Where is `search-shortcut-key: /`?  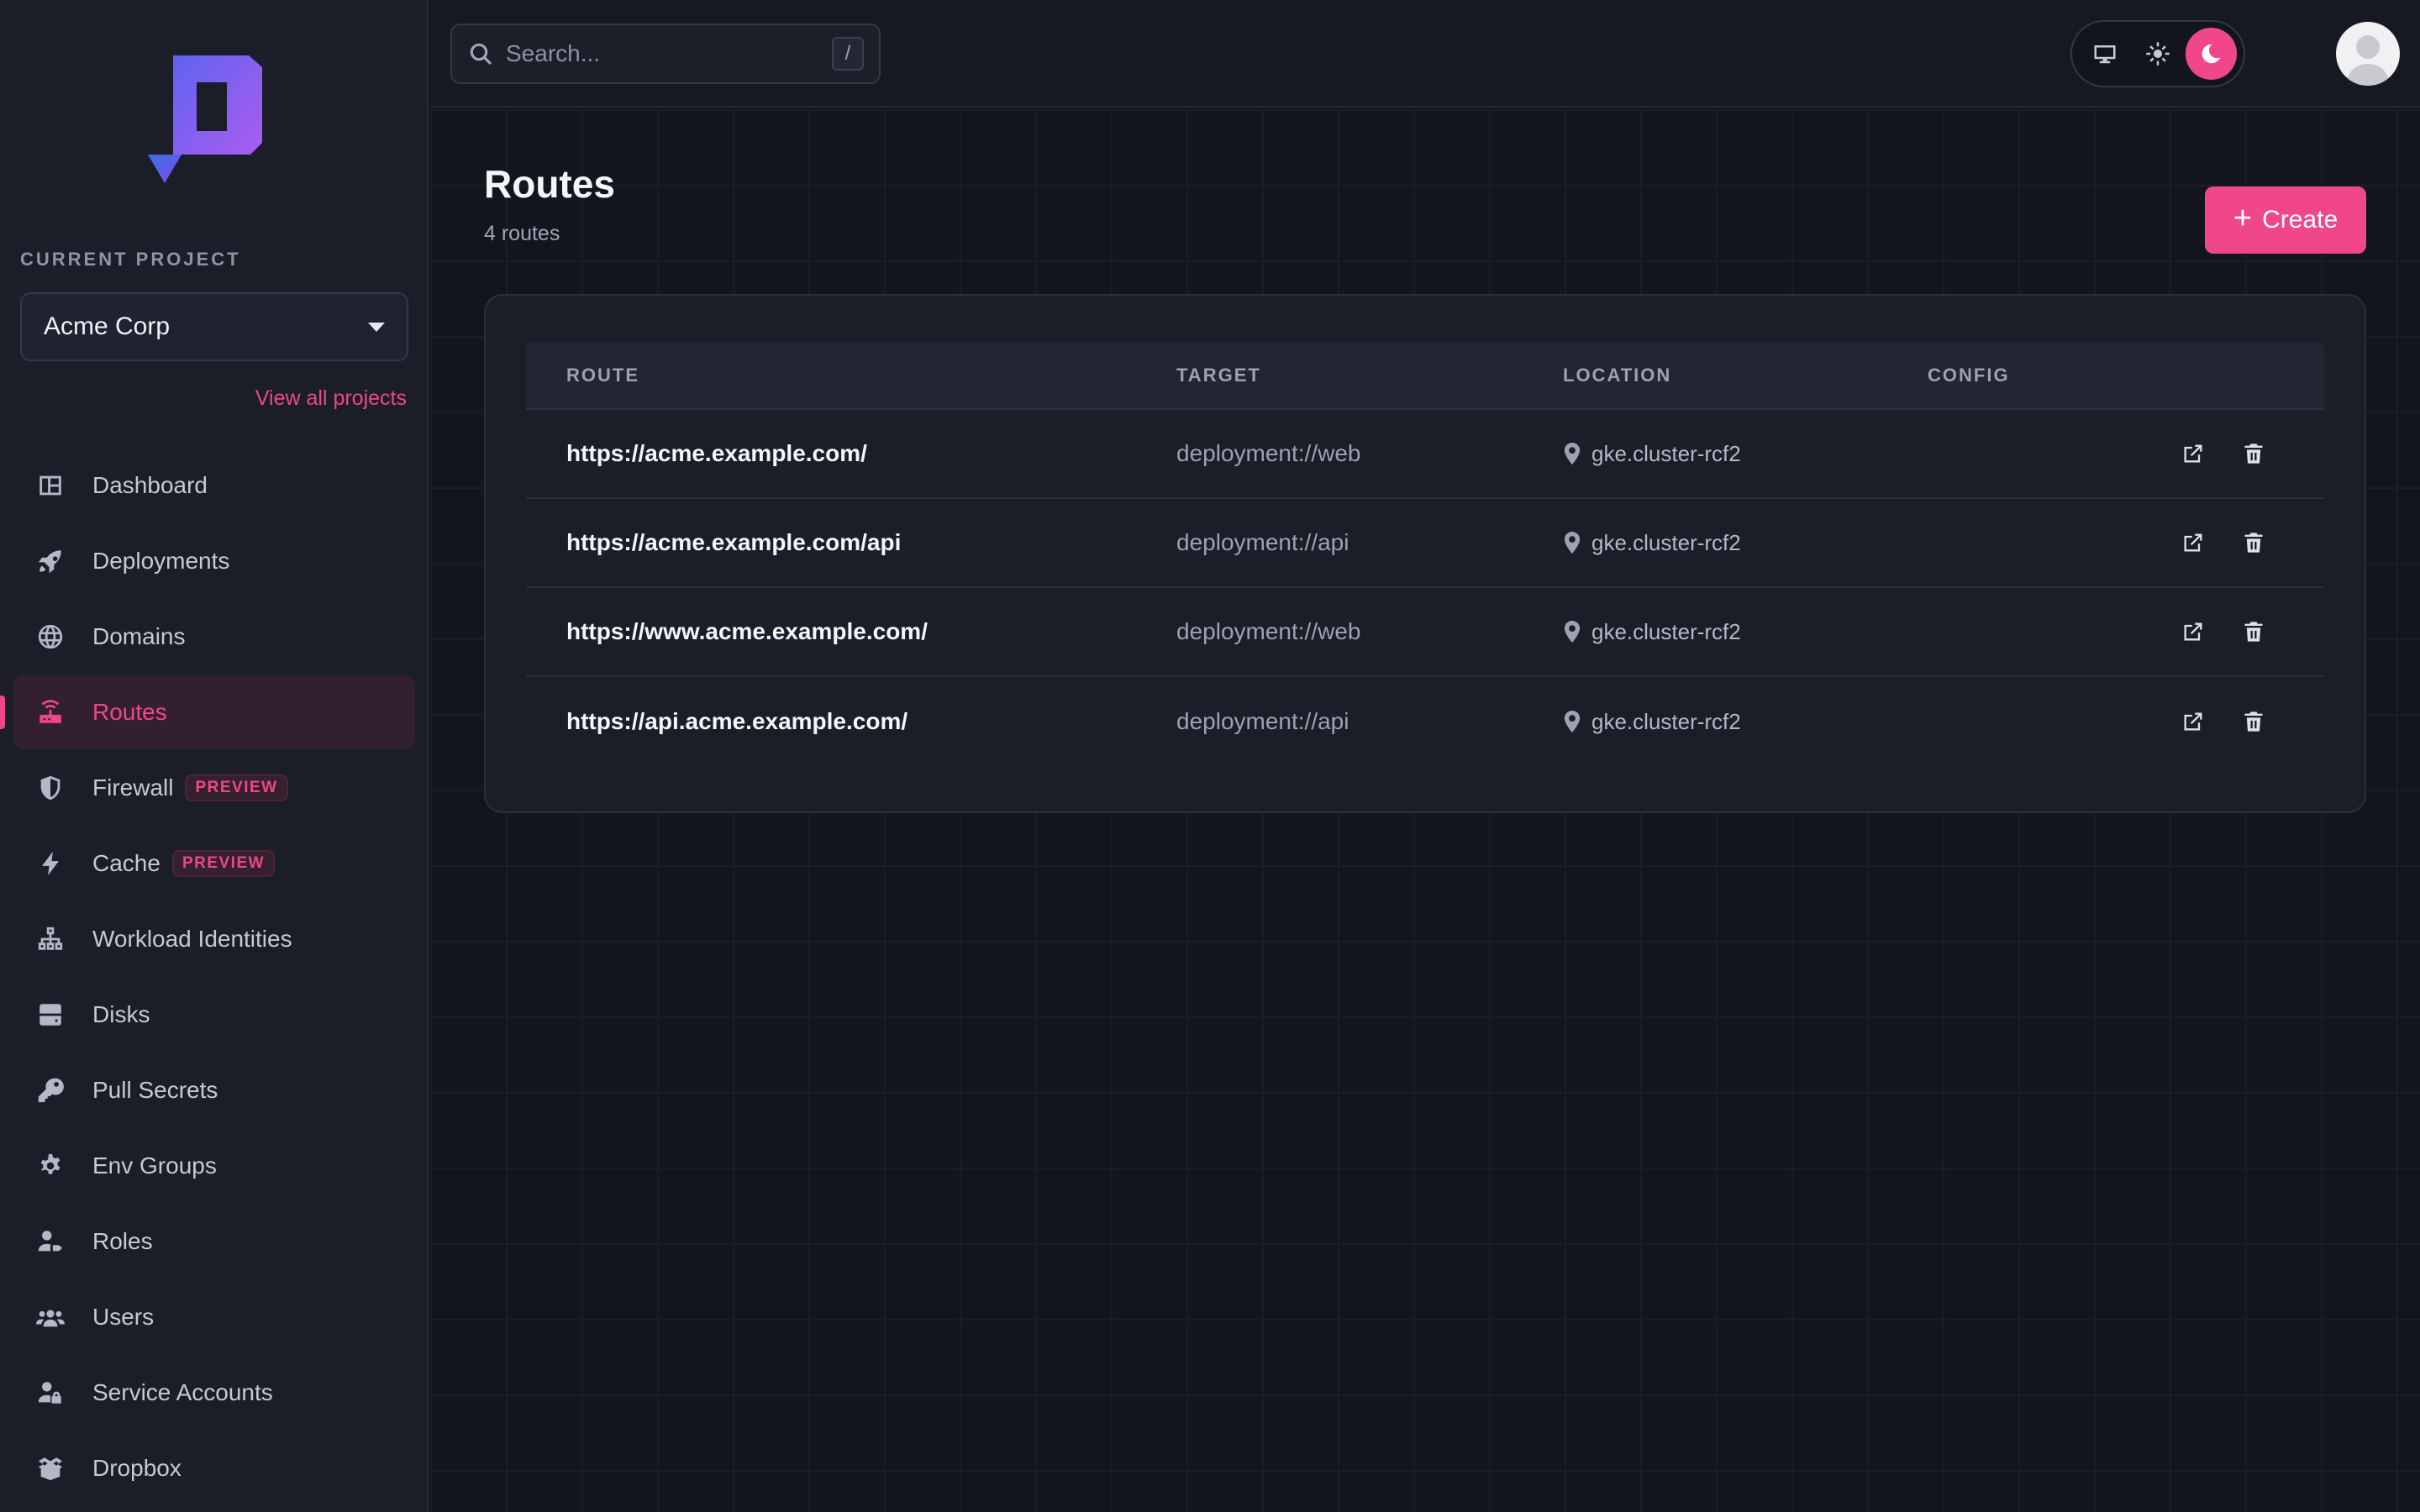
search-shortcut-key: / is located at coordinates (848, 54).